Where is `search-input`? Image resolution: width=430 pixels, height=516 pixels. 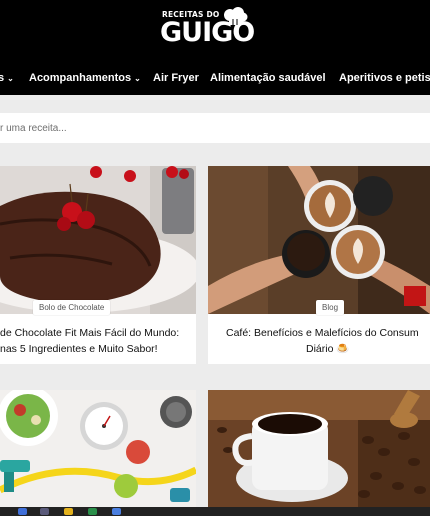 search-input is located at coordinates (215, 128).